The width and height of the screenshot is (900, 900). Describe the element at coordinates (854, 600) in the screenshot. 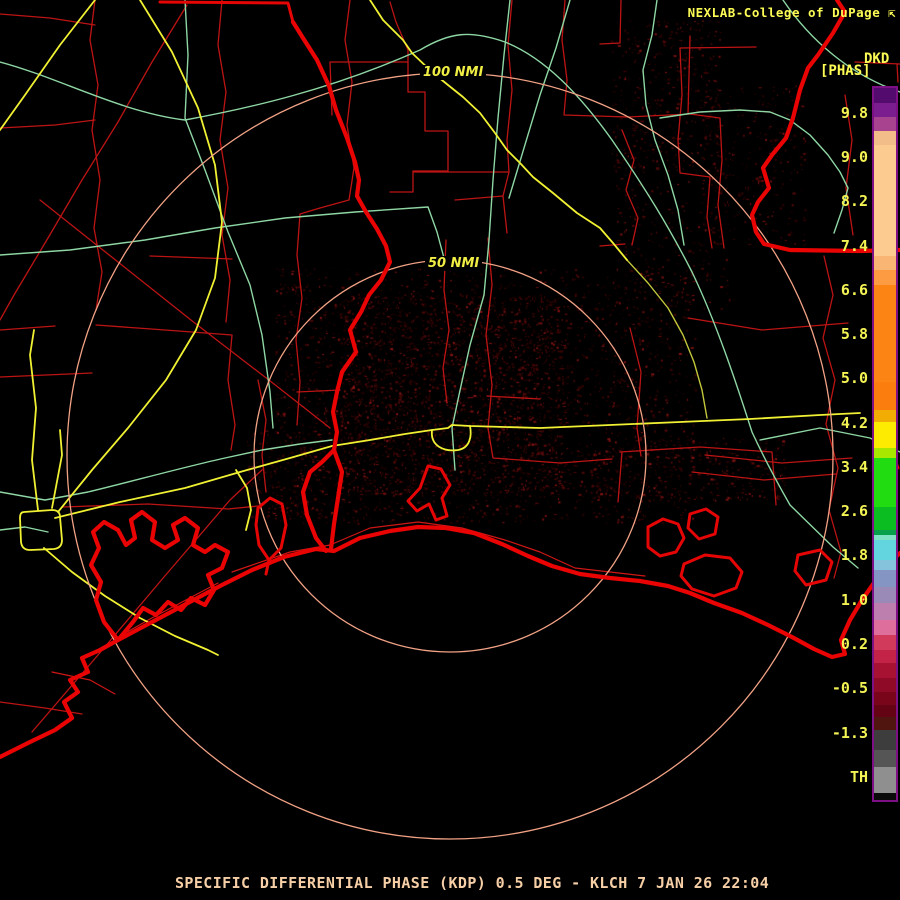

I see `colorbar-tick: 1.0` at that location.